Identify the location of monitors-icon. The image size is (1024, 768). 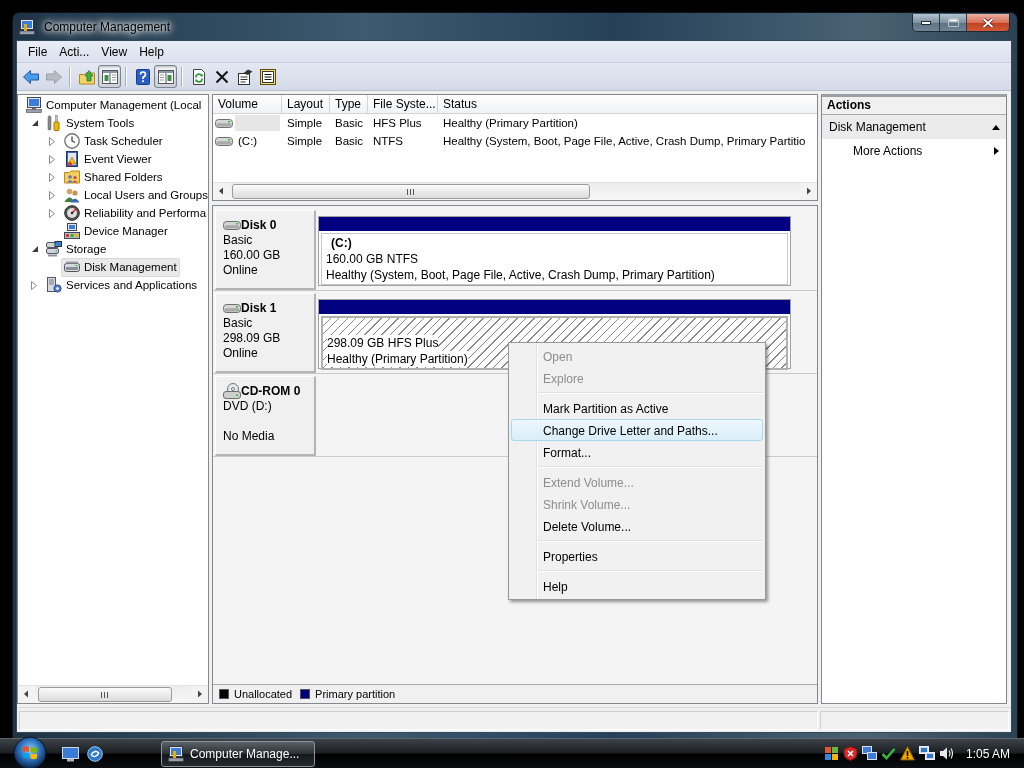
(869, 753).